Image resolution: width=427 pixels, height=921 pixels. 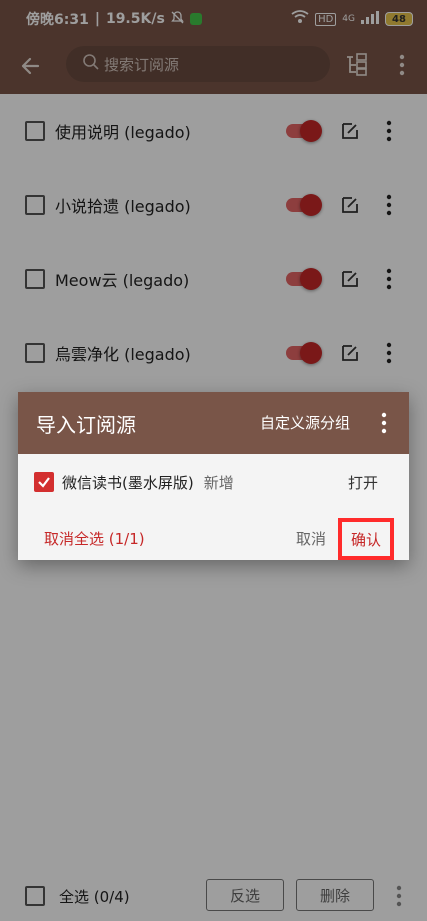 I want to click on dialog-more-icon, so click(x=384, y=423).